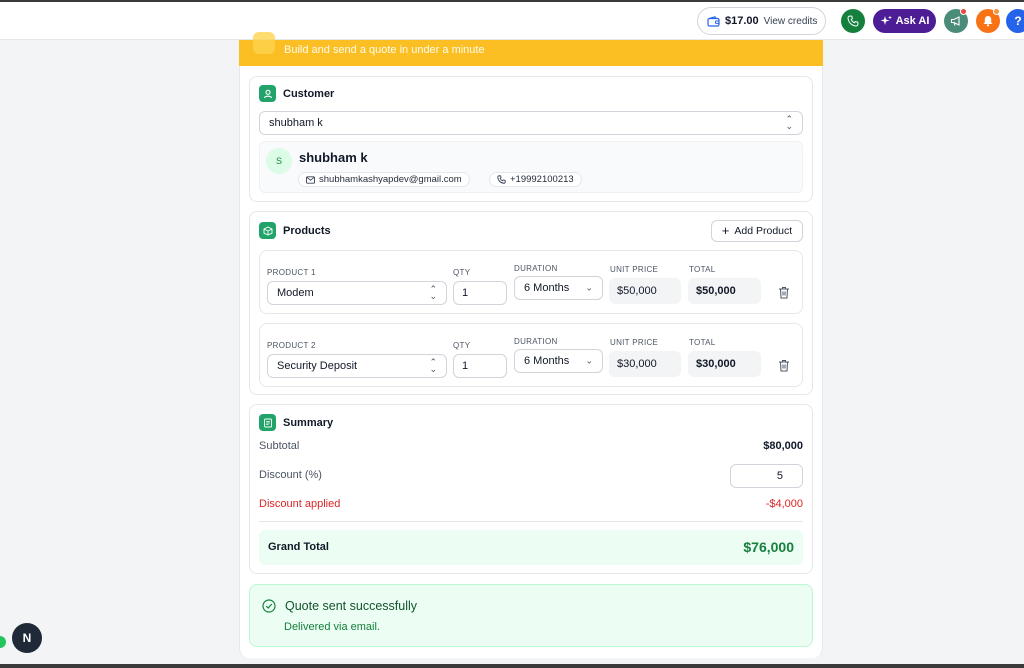 The image size is (1024, 668). What do you see at coordinates (267, 230) in the screenshot?
I see `box-icon` at bounding box center [267, 230].